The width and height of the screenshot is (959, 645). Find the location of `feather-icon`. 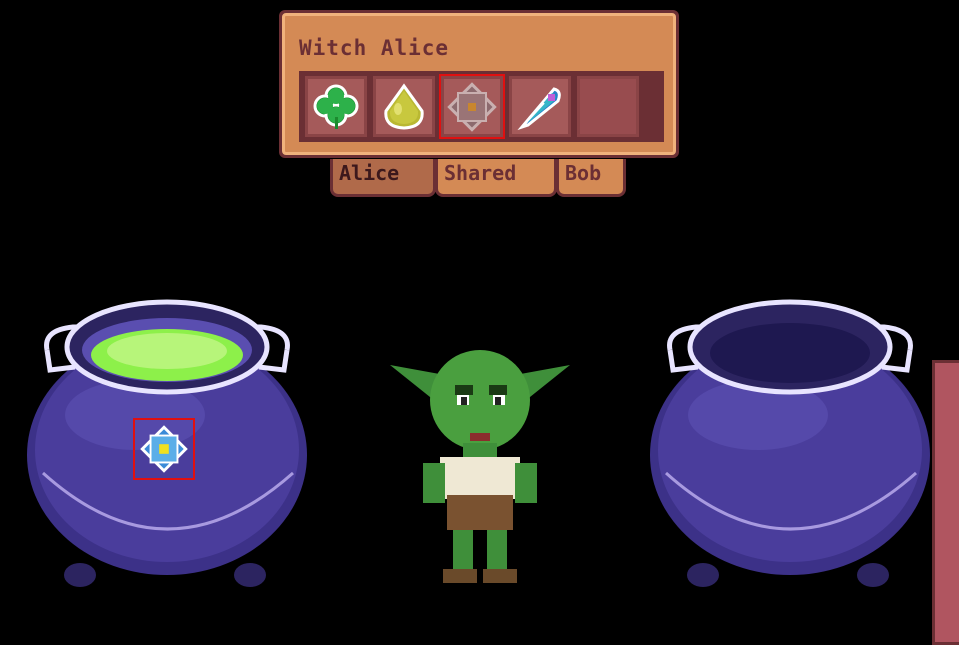

feather-icon is located at coordinates (539, 108).